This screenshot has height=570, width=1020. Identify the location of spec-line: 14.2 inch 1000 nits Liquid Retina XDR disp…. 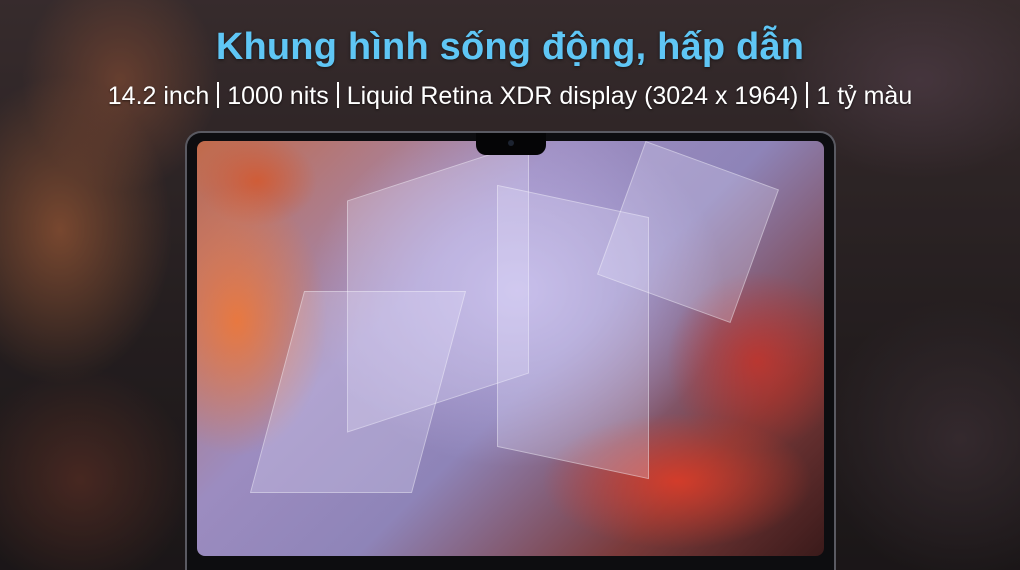
(510, 96).